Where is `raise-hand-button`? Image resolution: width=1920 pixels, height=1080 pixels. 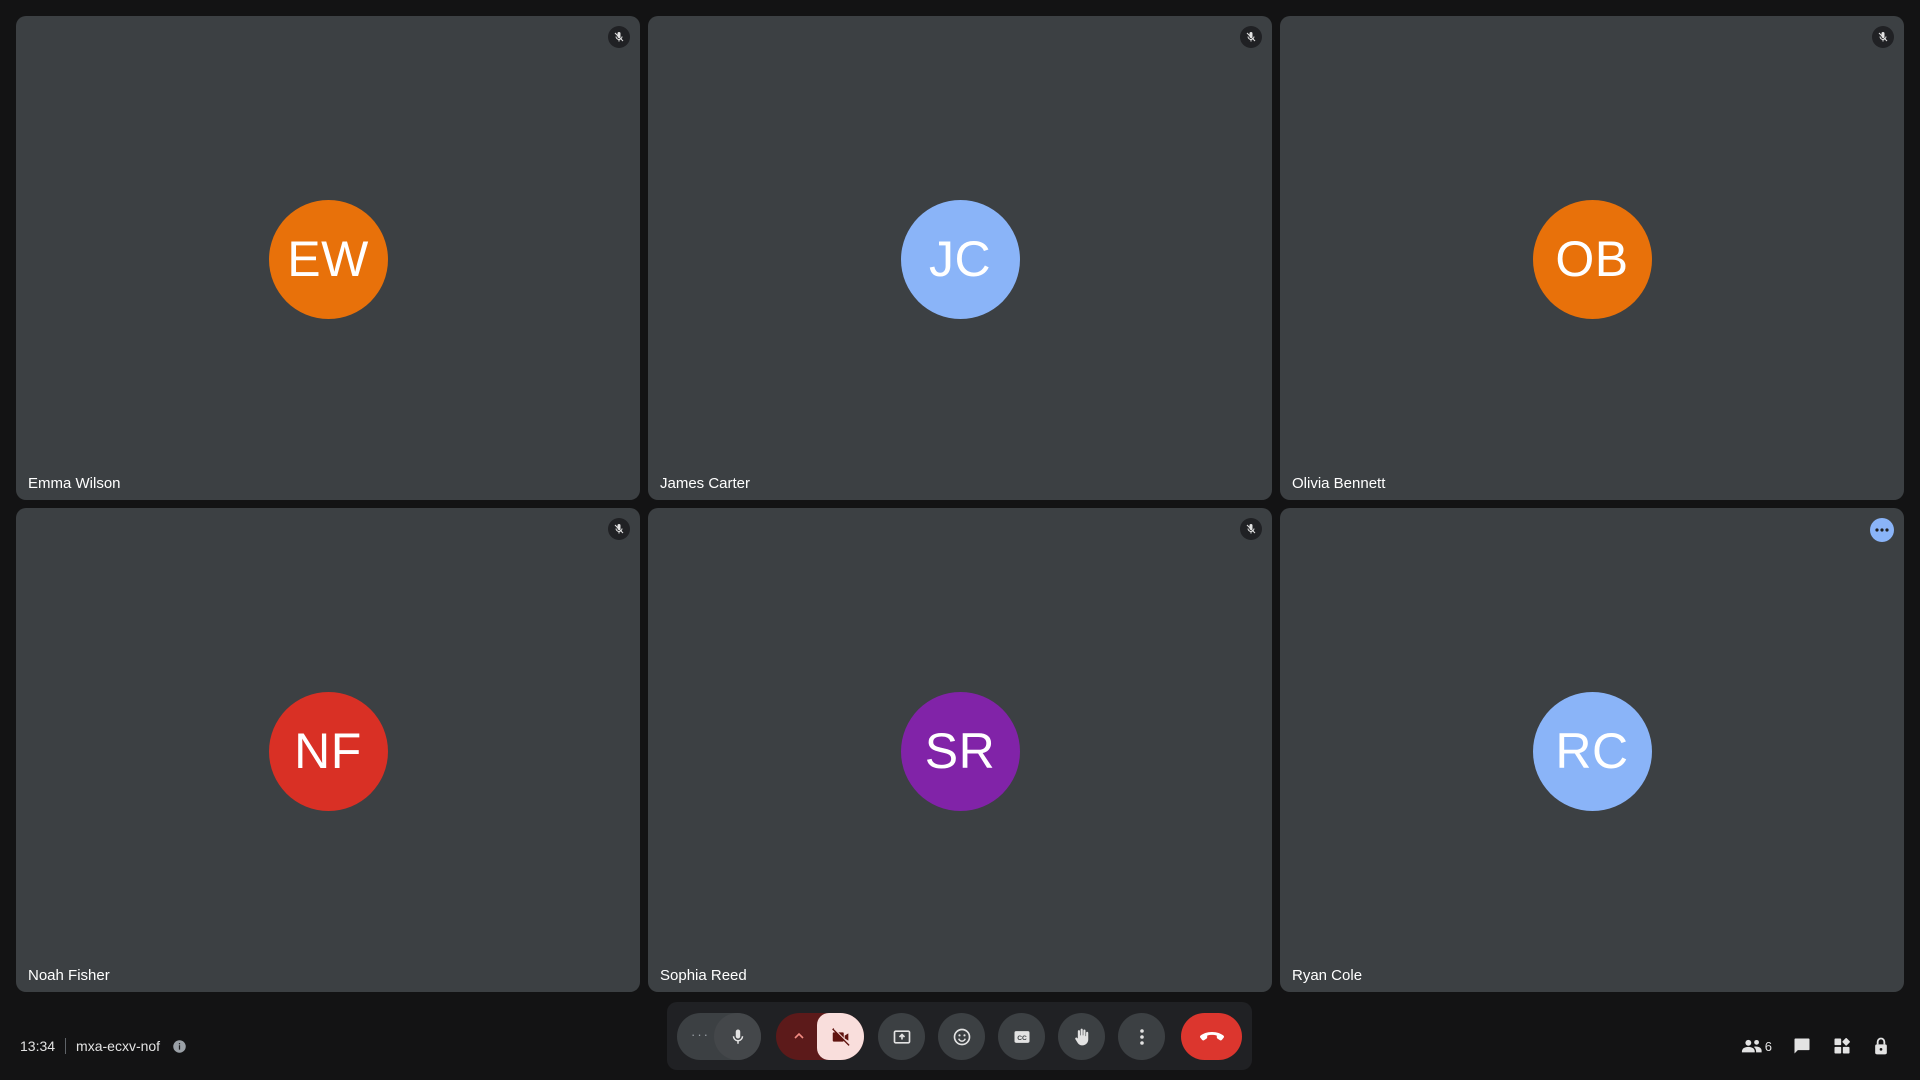 raise-hand-button is located at coordinates (1081, 1036).